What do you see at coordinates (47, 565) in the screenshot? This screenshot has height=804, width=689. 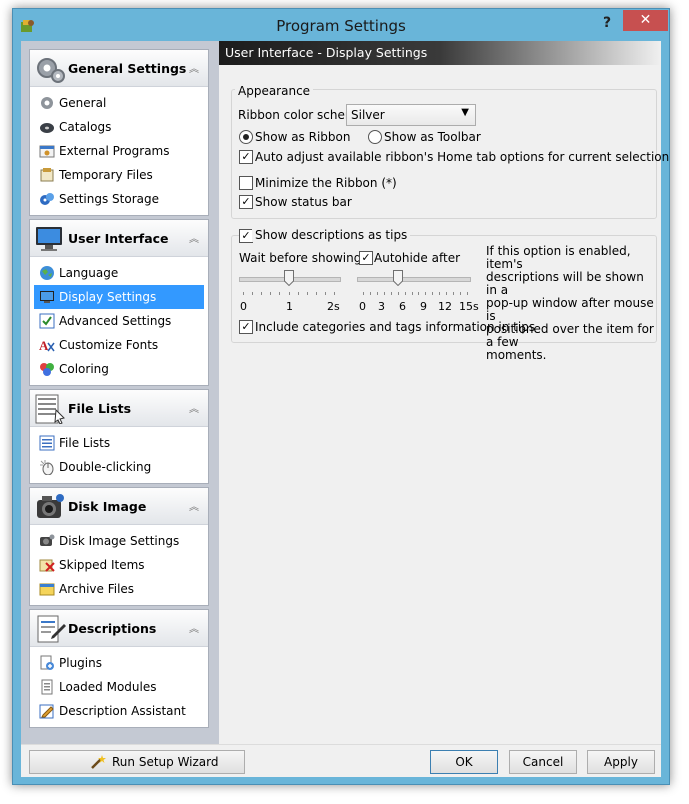 I see `skipped-items-icon` at bounding box center [47, 565].